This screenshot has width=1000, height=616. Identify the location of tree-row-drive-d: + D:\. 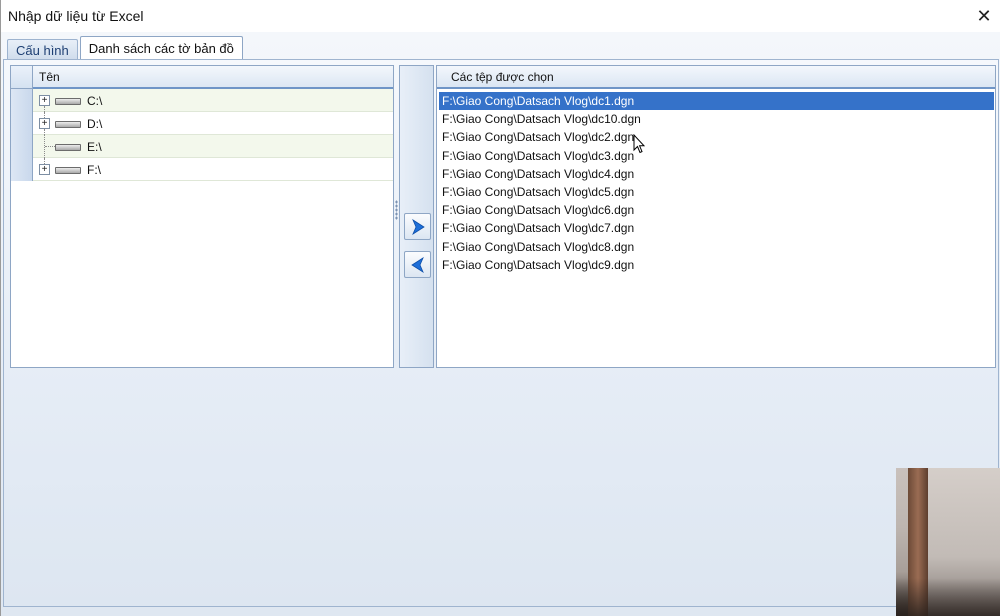
(202, 123).